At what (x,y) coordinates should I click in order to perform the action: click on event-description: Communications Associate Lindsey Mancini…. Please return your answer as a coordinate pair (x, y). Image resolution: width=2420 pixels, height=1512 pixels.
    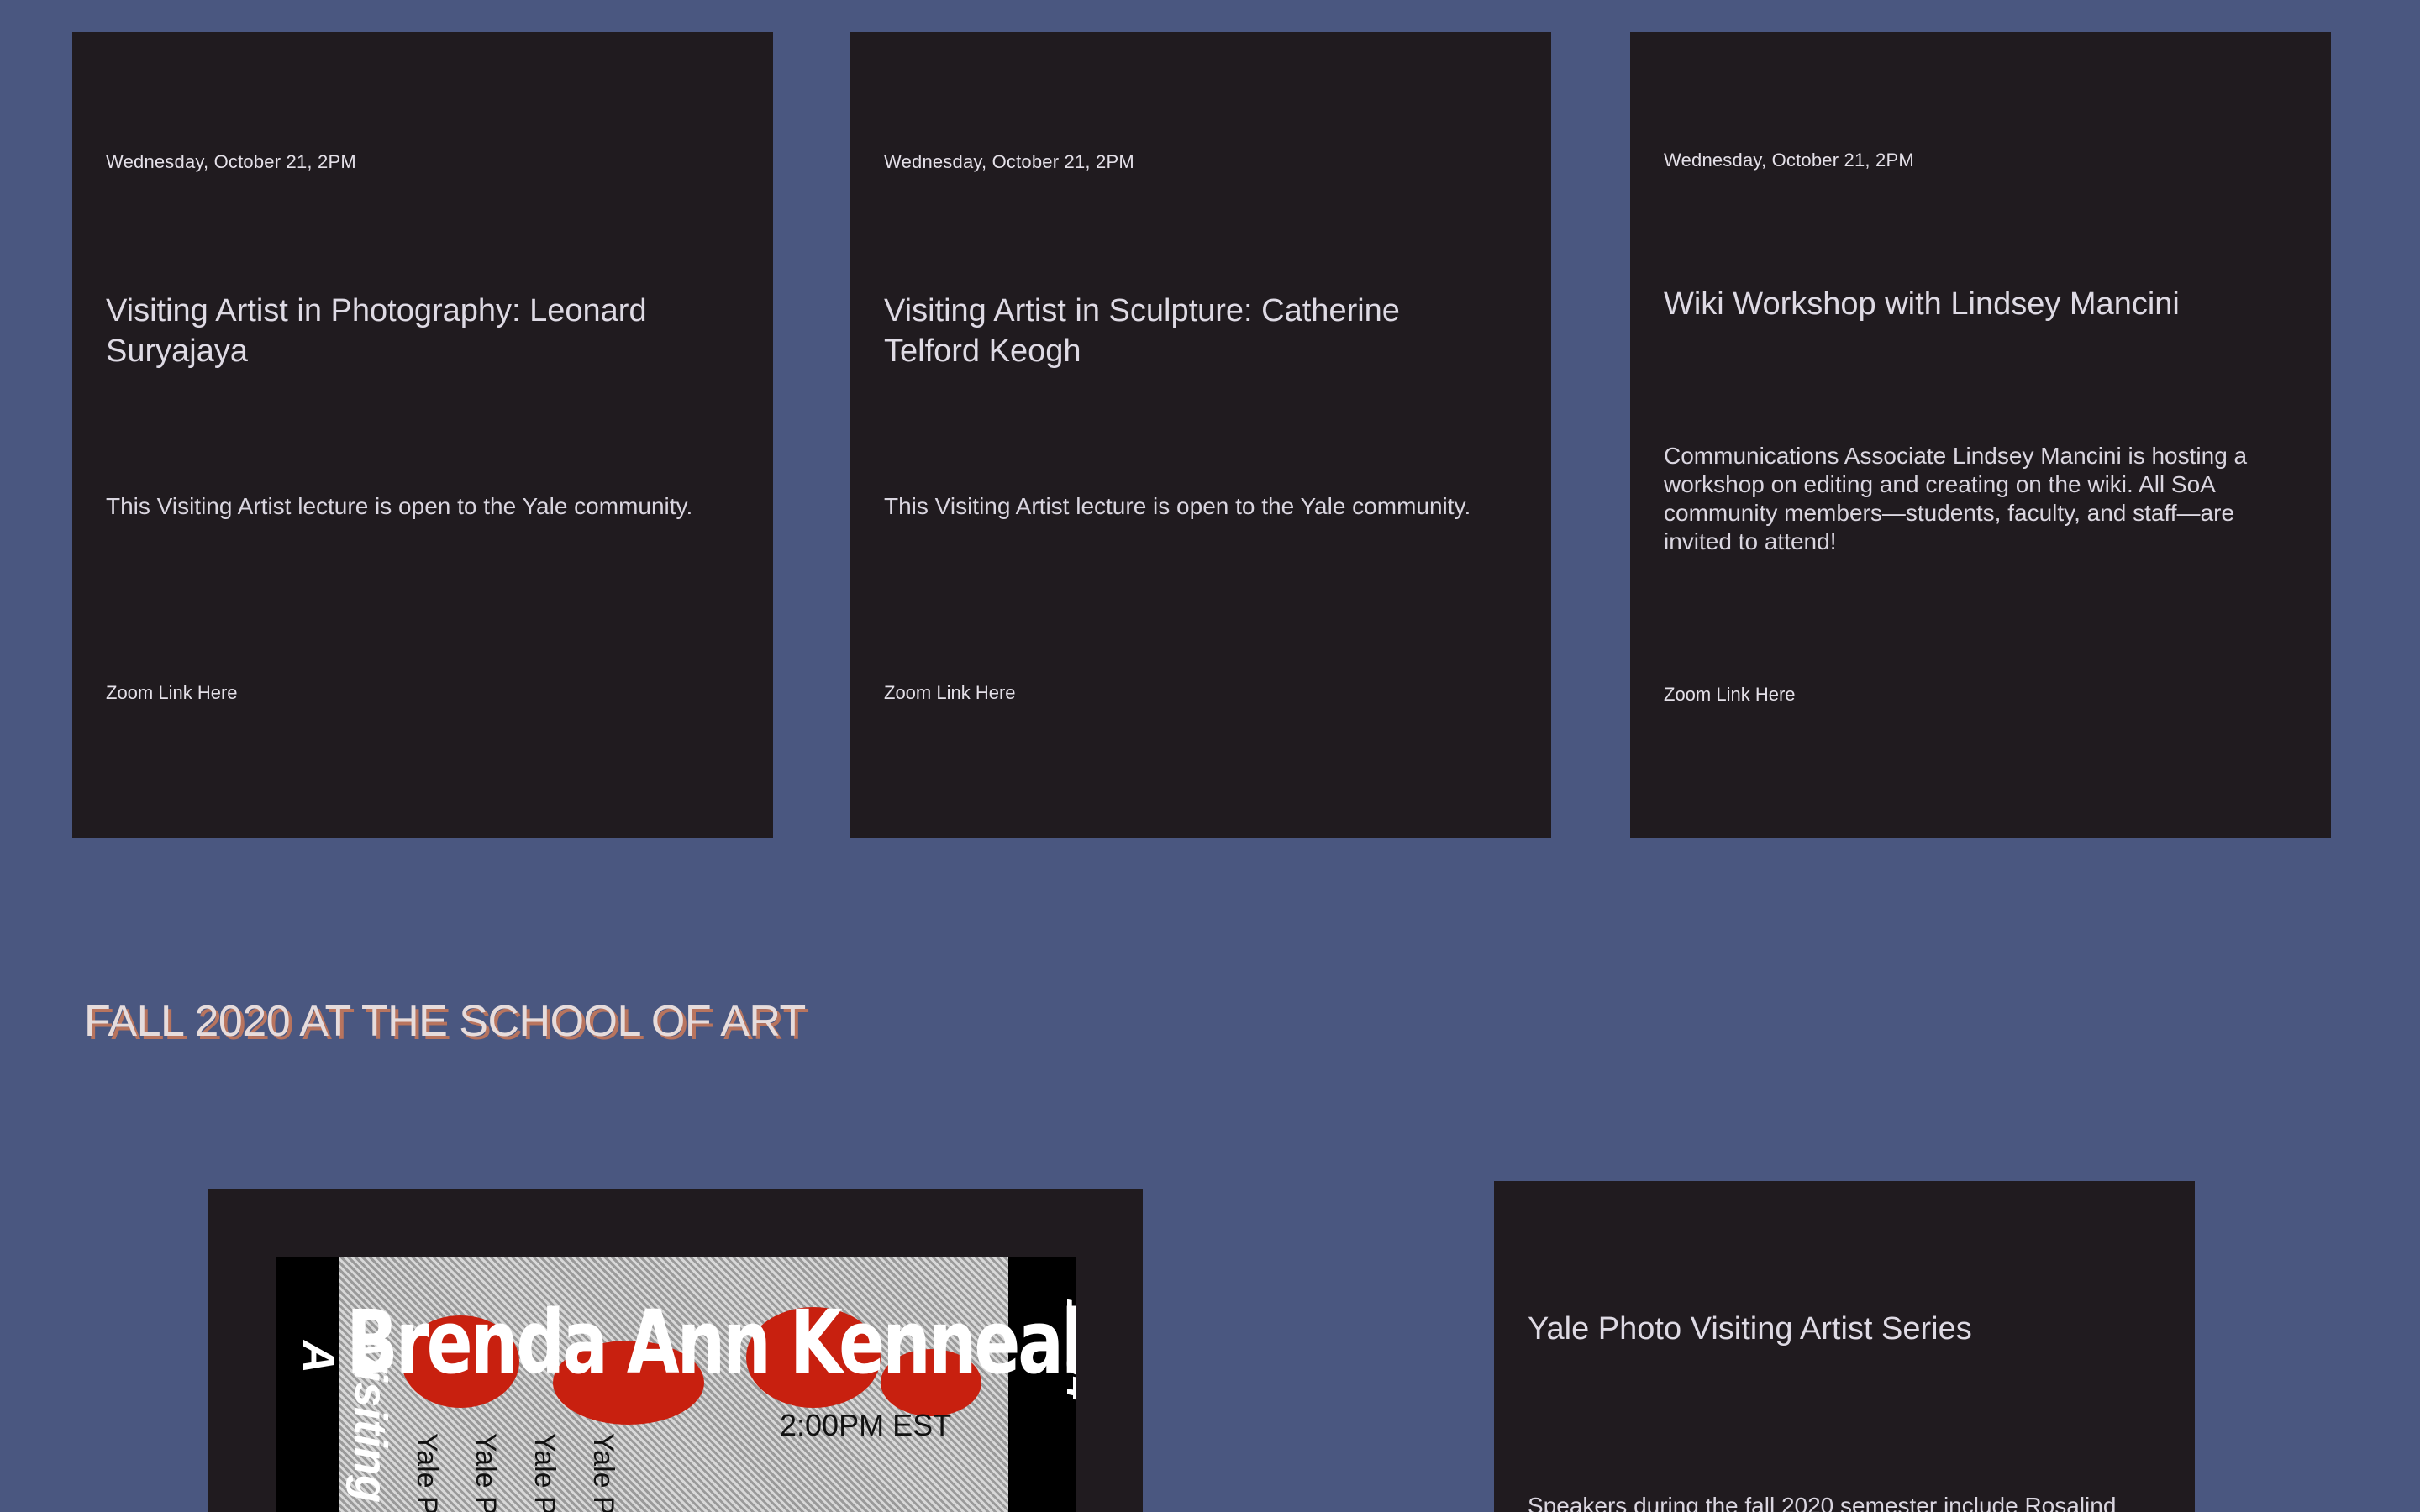
    Looking at the image, I should click on (1956, 498).